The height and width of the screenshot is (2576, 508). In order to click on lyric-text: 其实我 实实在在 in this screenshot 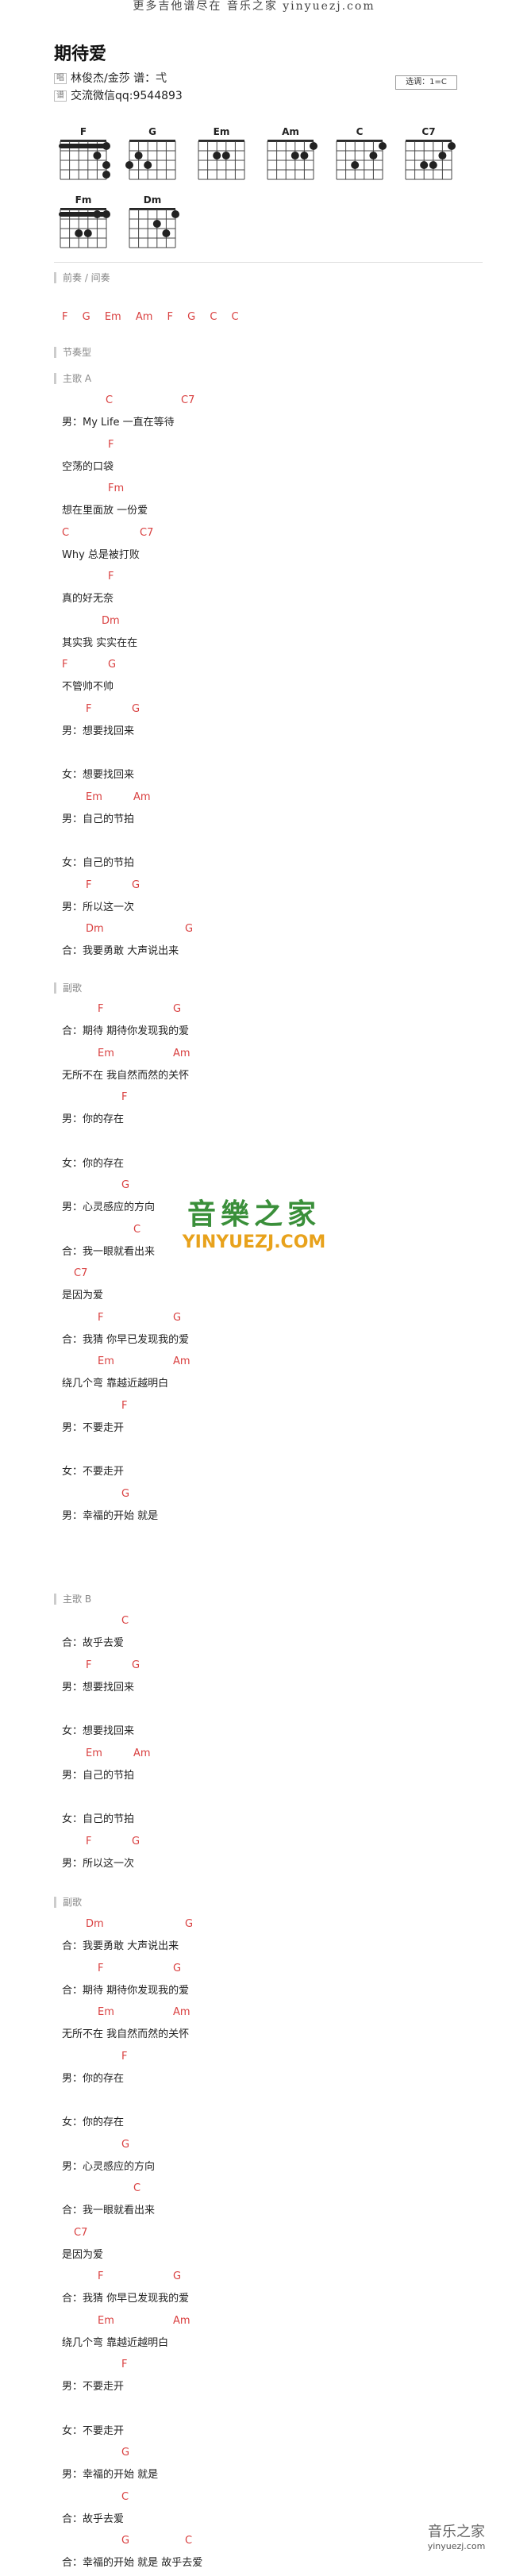, I will do `click(100, 642)`.